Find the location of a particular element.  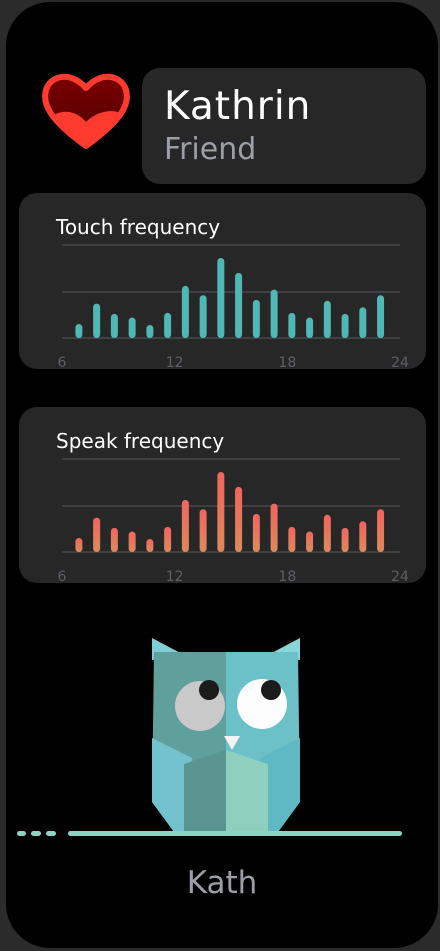

contact-card: Kathrin Friend is located at coordinates (284, 126).